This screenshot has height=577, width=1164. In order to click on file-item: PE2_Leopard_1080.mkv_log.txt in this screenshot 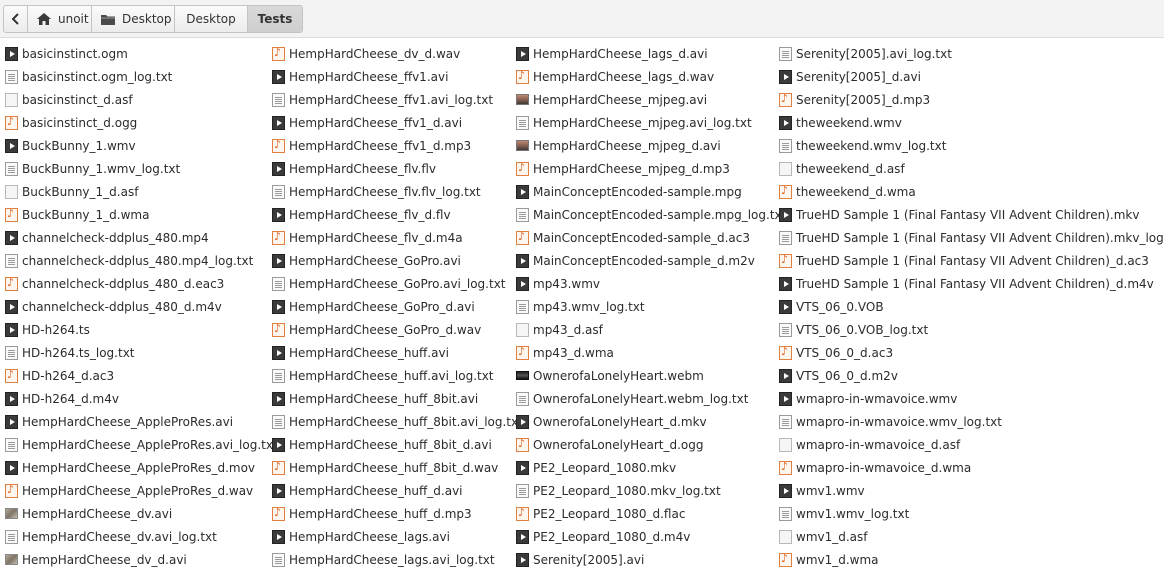, I will do `click(651, 490)`.